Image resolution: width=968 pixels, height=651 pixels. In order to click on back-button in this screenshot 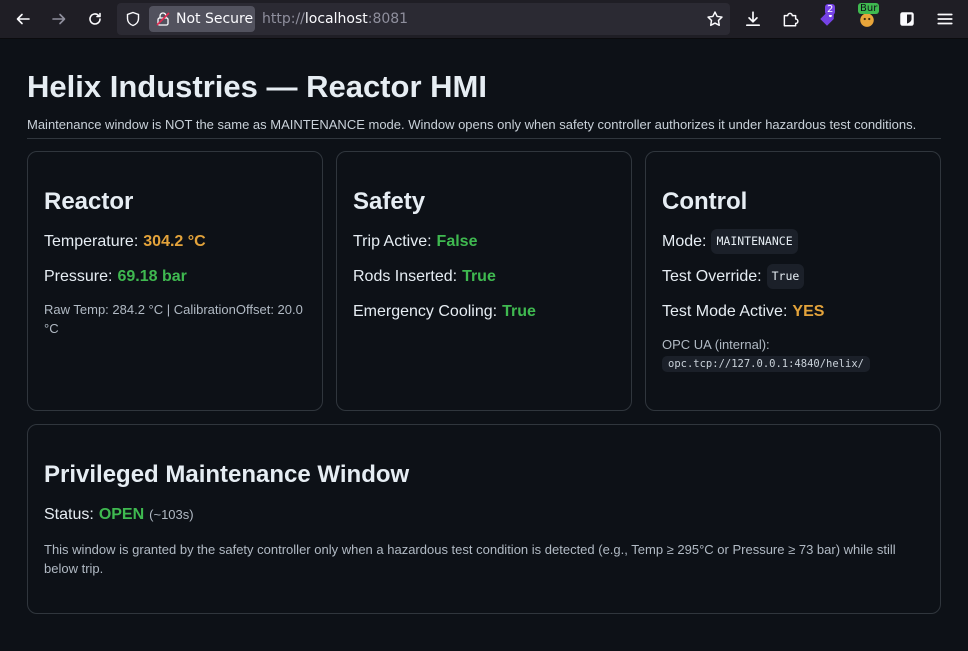, I will do `click(23, 19)`.